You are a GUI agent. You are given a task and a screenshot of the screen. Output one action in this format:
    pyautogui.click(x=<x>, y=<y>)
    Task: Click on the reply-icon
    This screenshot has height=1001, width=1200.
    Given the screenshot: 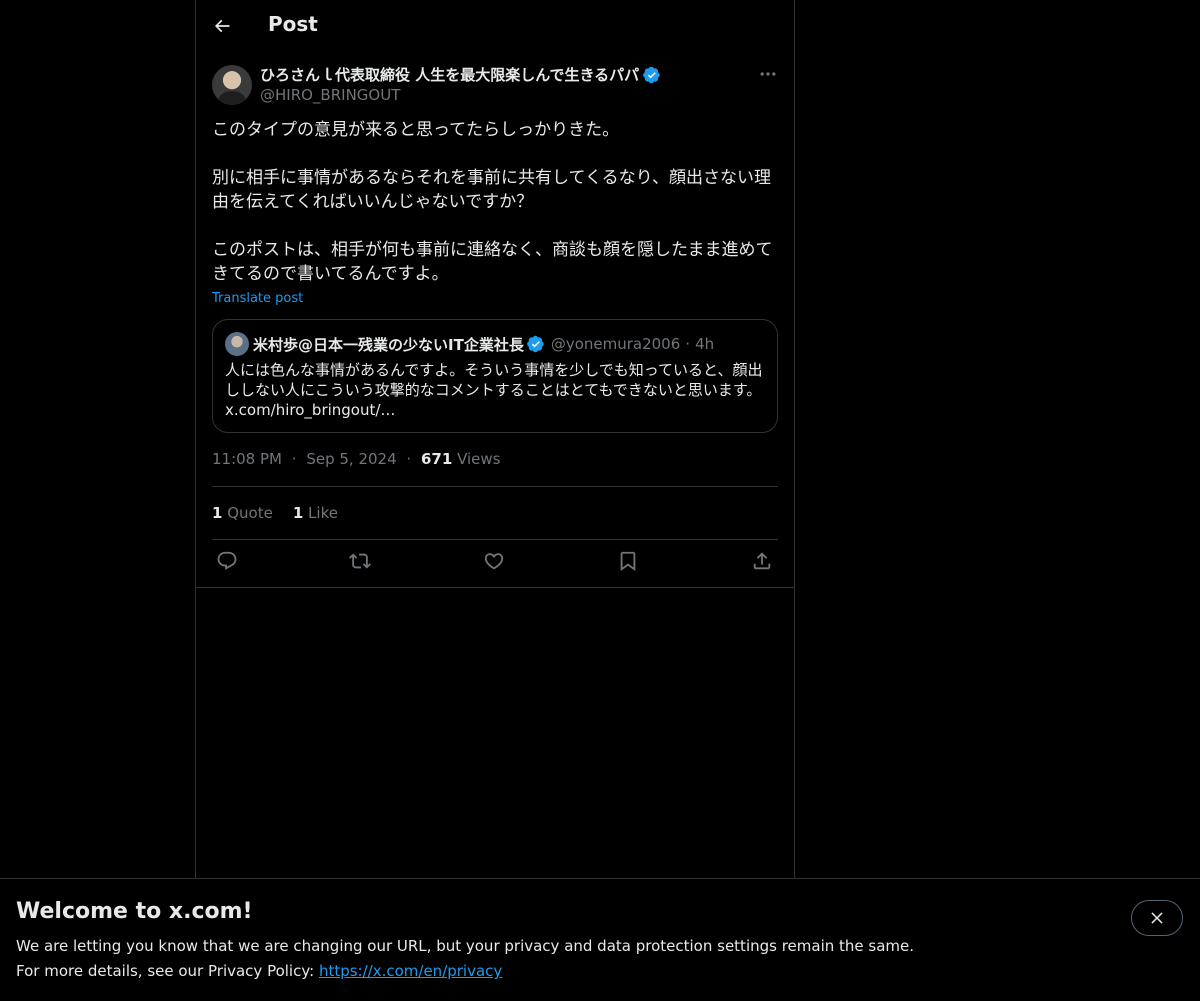 What is the action you would take?
    pyautogui.click(x=227, y=560)
    